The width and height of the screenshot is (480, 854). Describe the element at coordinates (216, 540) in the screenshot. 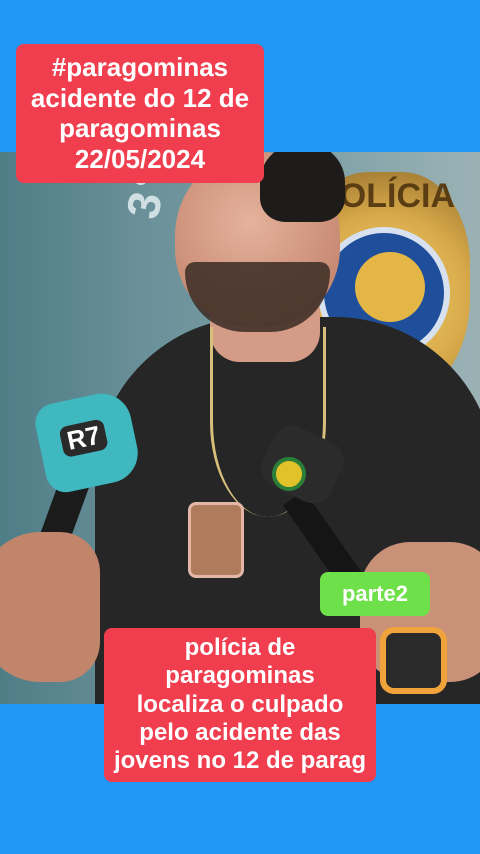

I see `police-badge-pendant` at that location.